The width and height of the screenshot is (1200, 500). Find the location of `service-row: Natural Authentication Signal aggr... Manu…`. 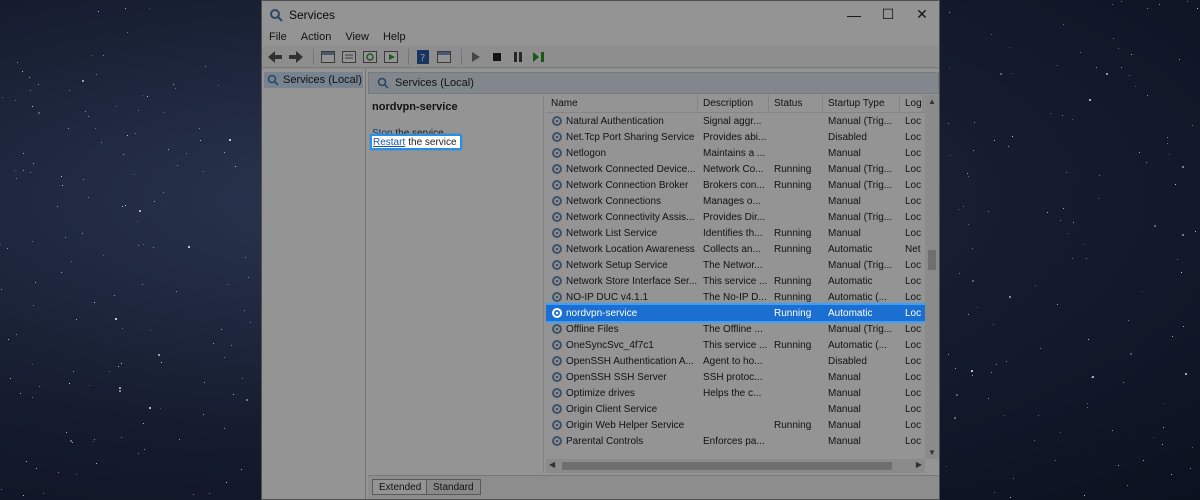

service-row: Natural Authentication Signal aggr... Manu… is located at coordinates (735, 121).